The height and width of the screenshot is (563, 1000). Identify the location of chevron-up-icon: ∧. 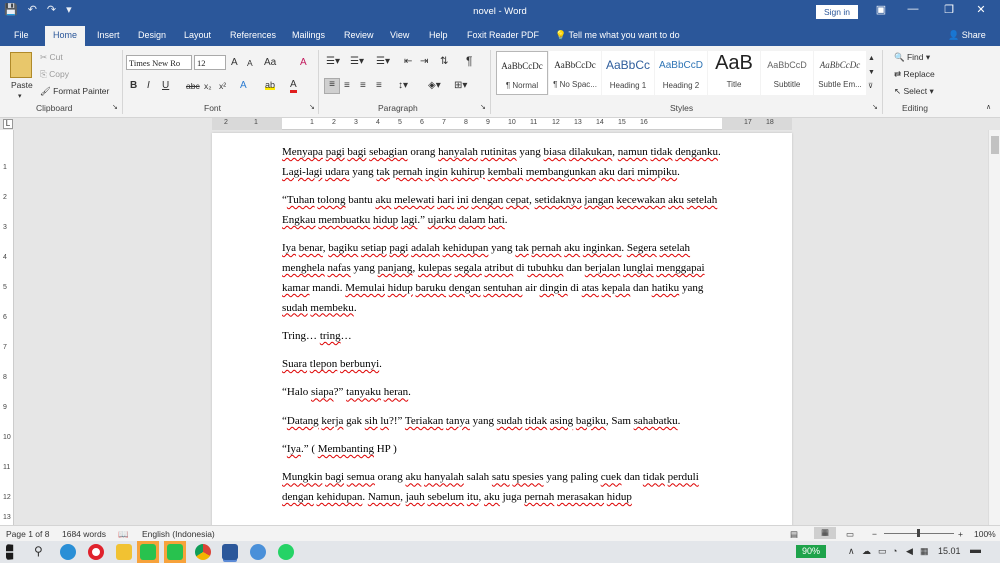
(851, 551).